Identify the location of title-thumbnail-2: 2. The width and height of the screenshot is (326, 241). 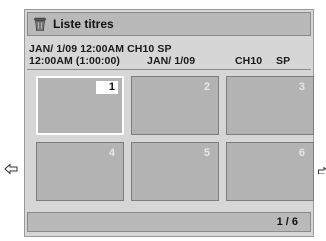
(175, 105).